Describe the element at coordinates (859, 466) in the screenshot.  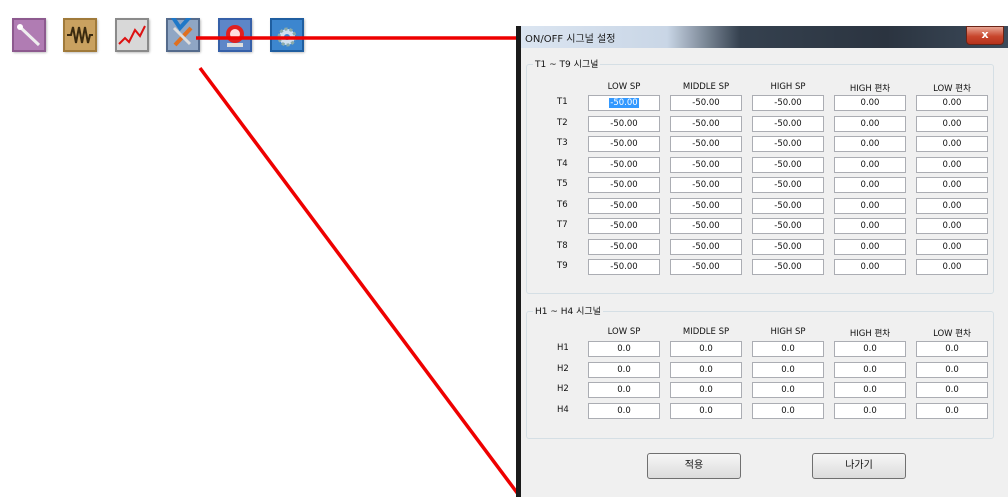
I see `exit-button: 나가기` at that location.